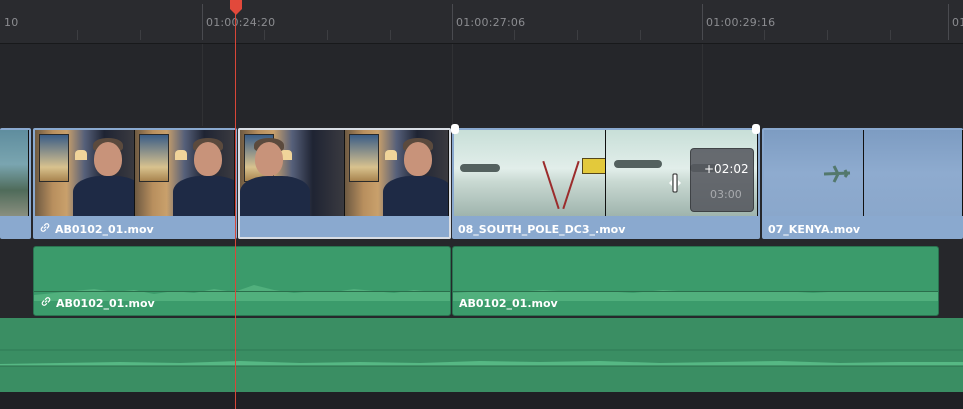  I want to click on trim-handle-right, so click(756, 129).